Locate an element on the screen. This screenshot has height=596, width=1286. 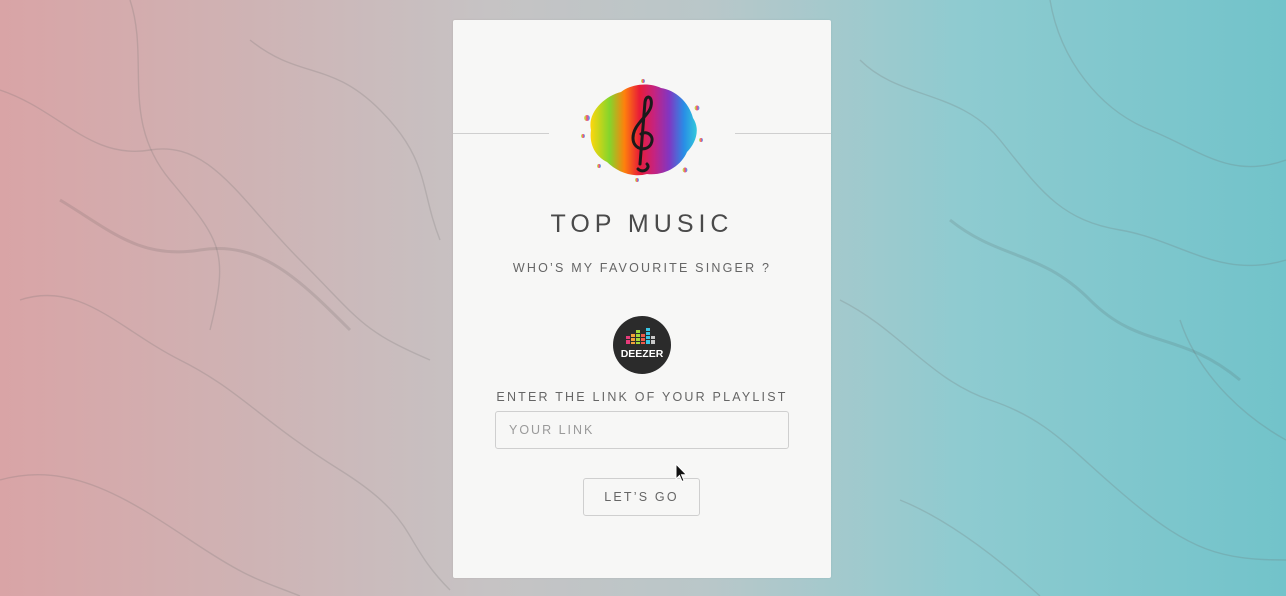
divider-right is located at coordinates (783, 133).